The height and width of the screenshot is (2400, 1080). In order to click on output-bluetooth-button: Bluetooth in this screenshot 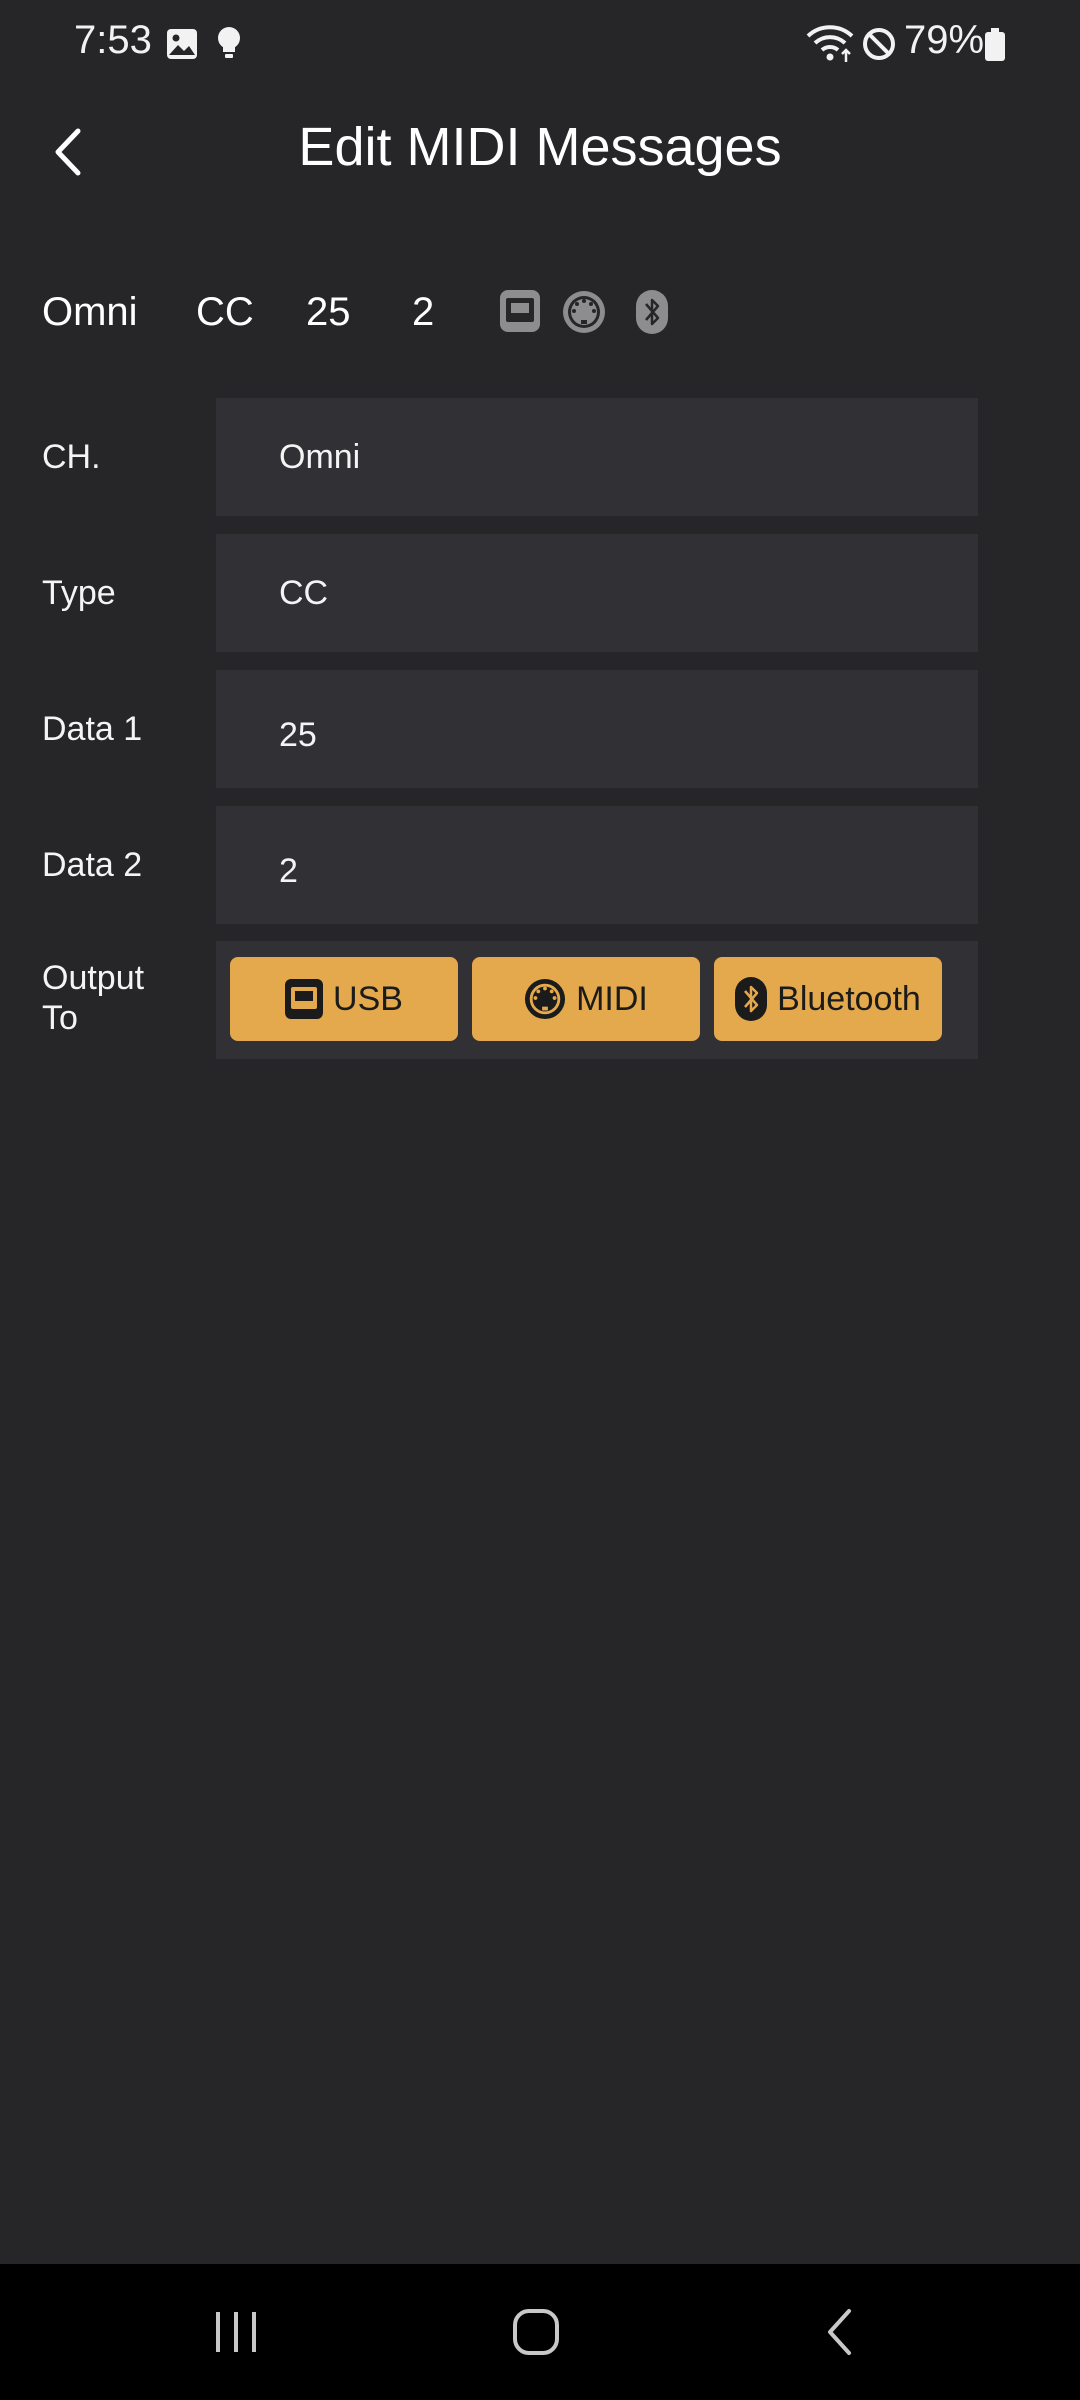, I will do `click(828, 999)`.